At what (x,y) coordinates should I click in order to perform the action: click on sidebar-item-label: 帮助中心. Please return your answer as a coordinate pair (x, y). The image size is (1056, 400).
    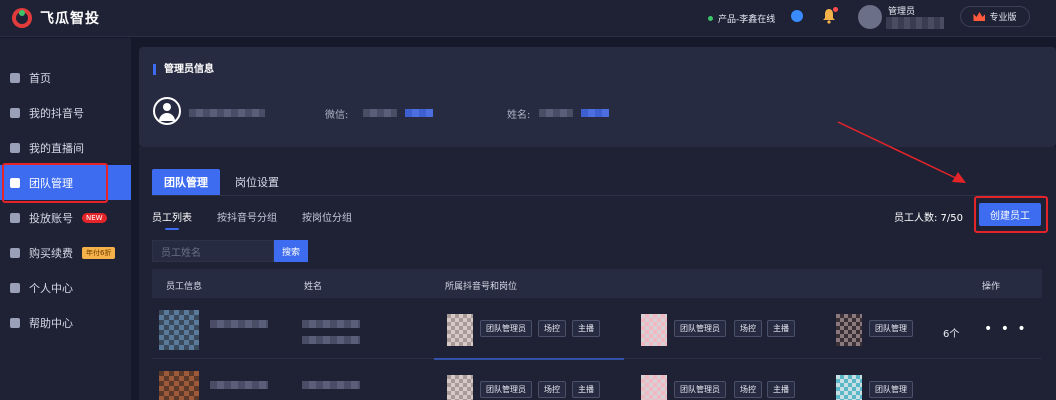
    Looking at the image, I should click on (51, 323).